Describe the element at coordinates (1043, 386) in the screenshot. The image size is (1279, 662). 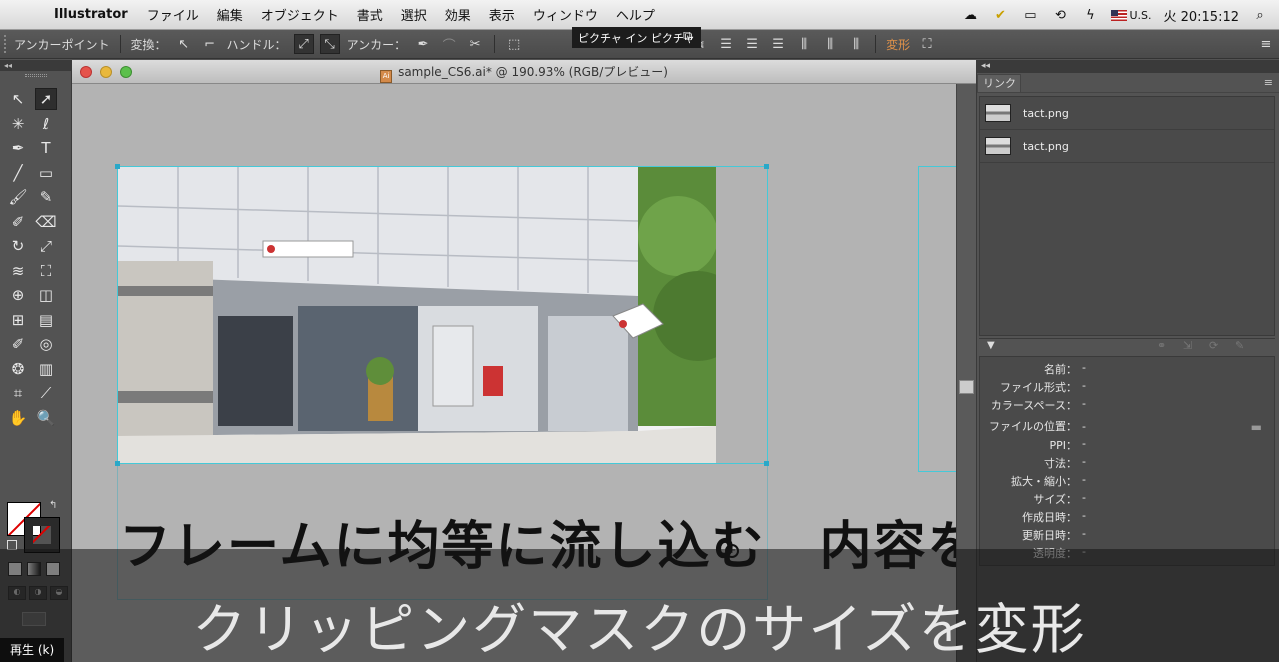
I see `info-row: ファイル形式： -` at that location.